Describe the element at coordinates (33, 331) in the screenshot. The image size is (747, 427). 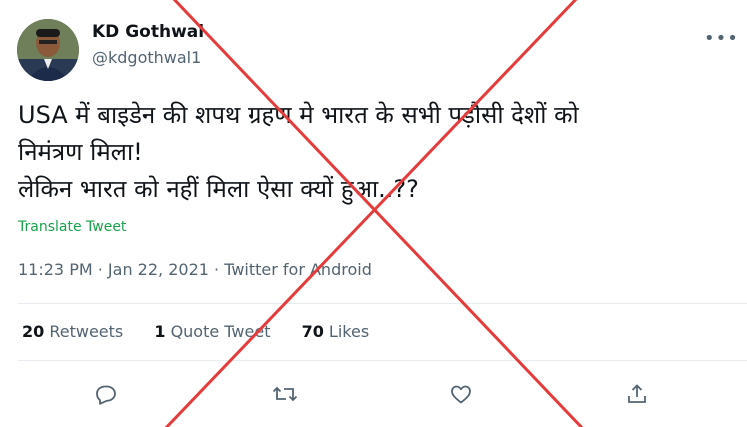
I see `retweets-count: 20` at that location.